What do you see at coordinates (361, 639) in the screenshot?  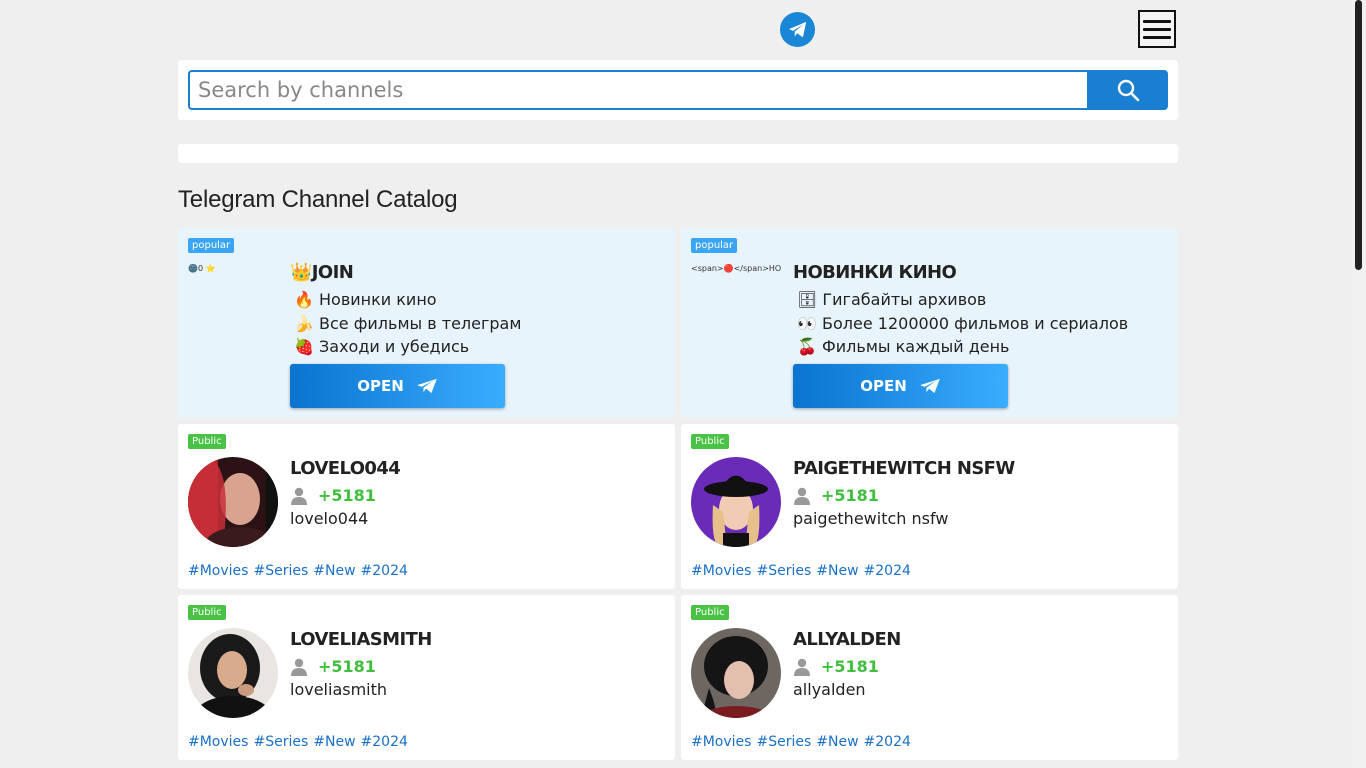 I see `channel-title: LOVELIASMITH` at bounding box center [361, 639].